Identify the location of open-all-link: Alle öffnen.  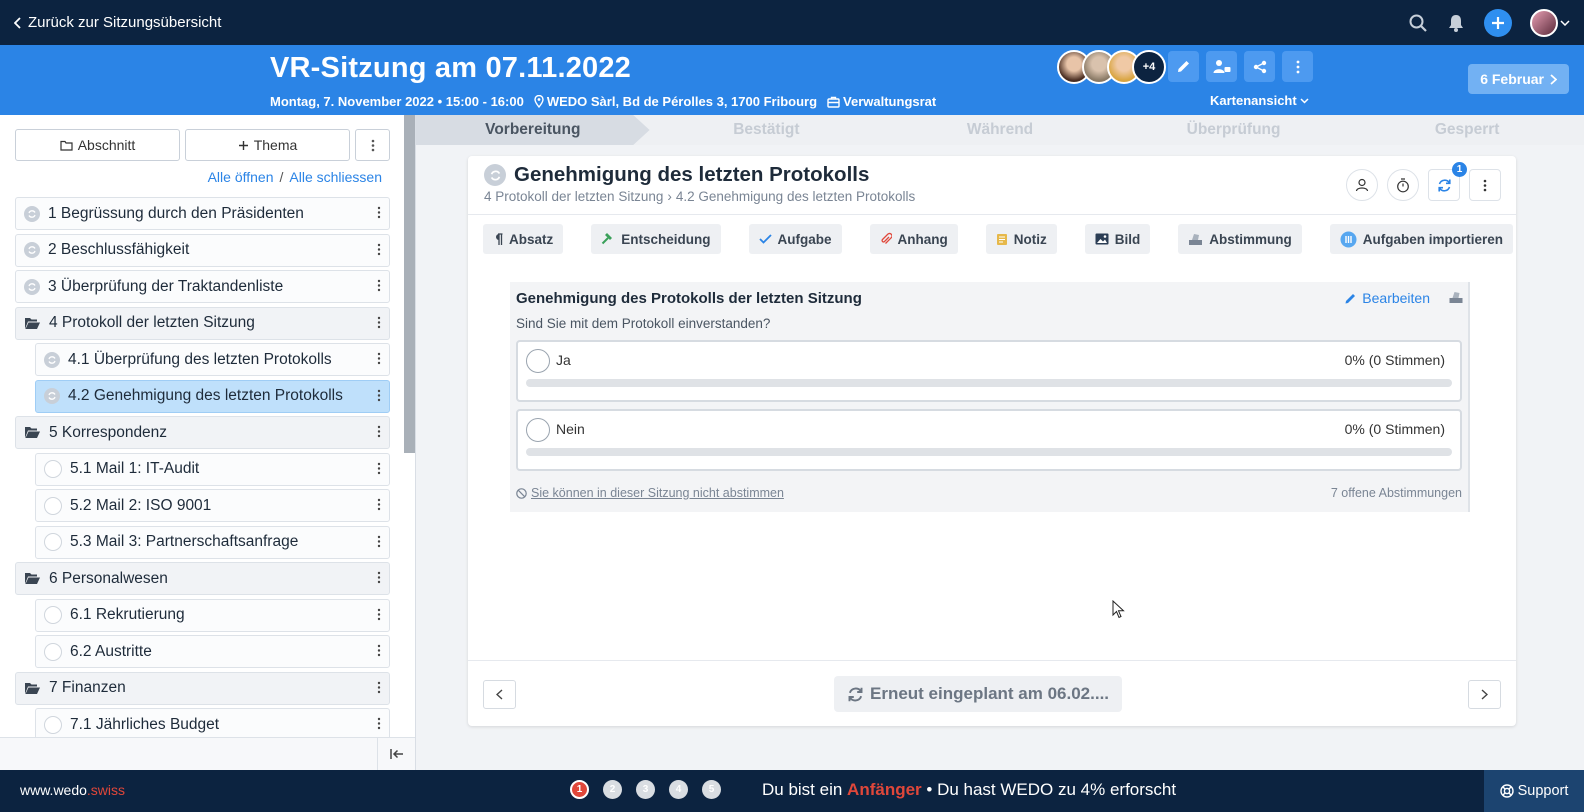
(241, 177).